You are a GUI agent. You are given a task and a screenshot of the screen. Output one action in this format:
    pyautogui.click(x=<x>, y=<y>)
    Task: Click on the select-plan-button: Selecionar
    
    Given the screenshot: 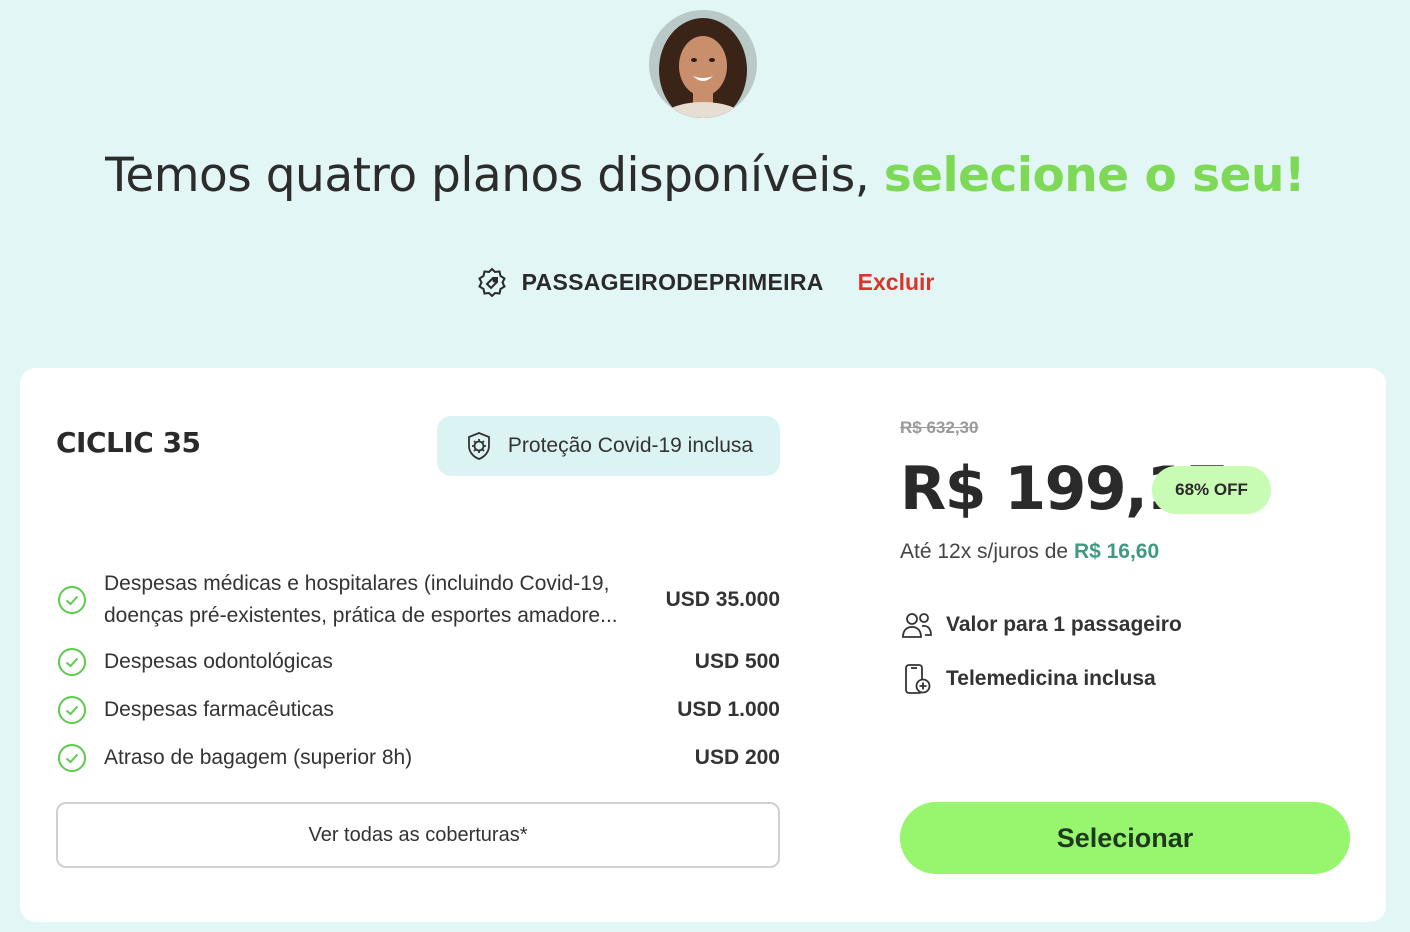 What is the action you would take?
    pyautogui.click(x=1125, y=838)
    